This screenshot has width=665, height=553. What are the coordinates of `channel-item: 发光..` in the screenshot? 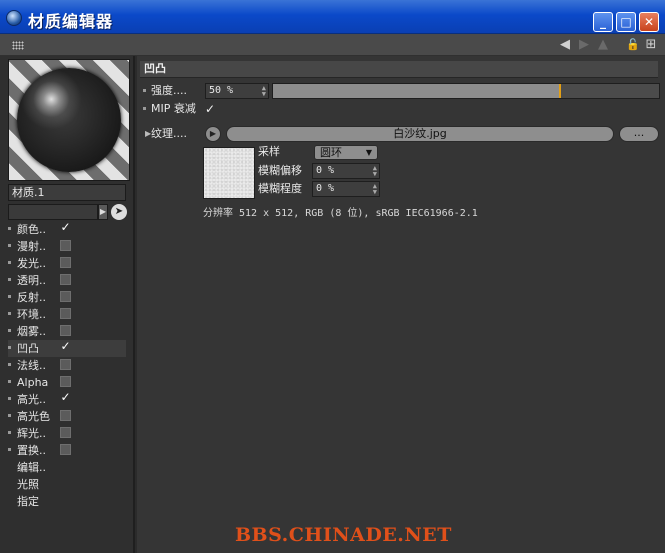 It's located at (67, 263).